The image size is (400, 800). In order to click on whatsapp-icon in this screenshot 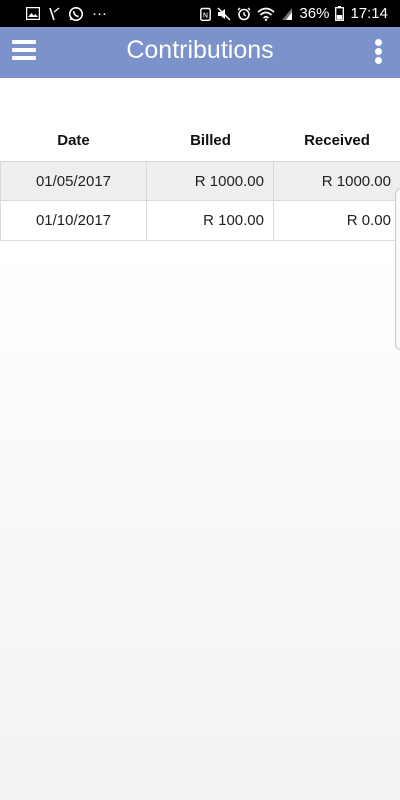, I will do `click(76, 14)`.